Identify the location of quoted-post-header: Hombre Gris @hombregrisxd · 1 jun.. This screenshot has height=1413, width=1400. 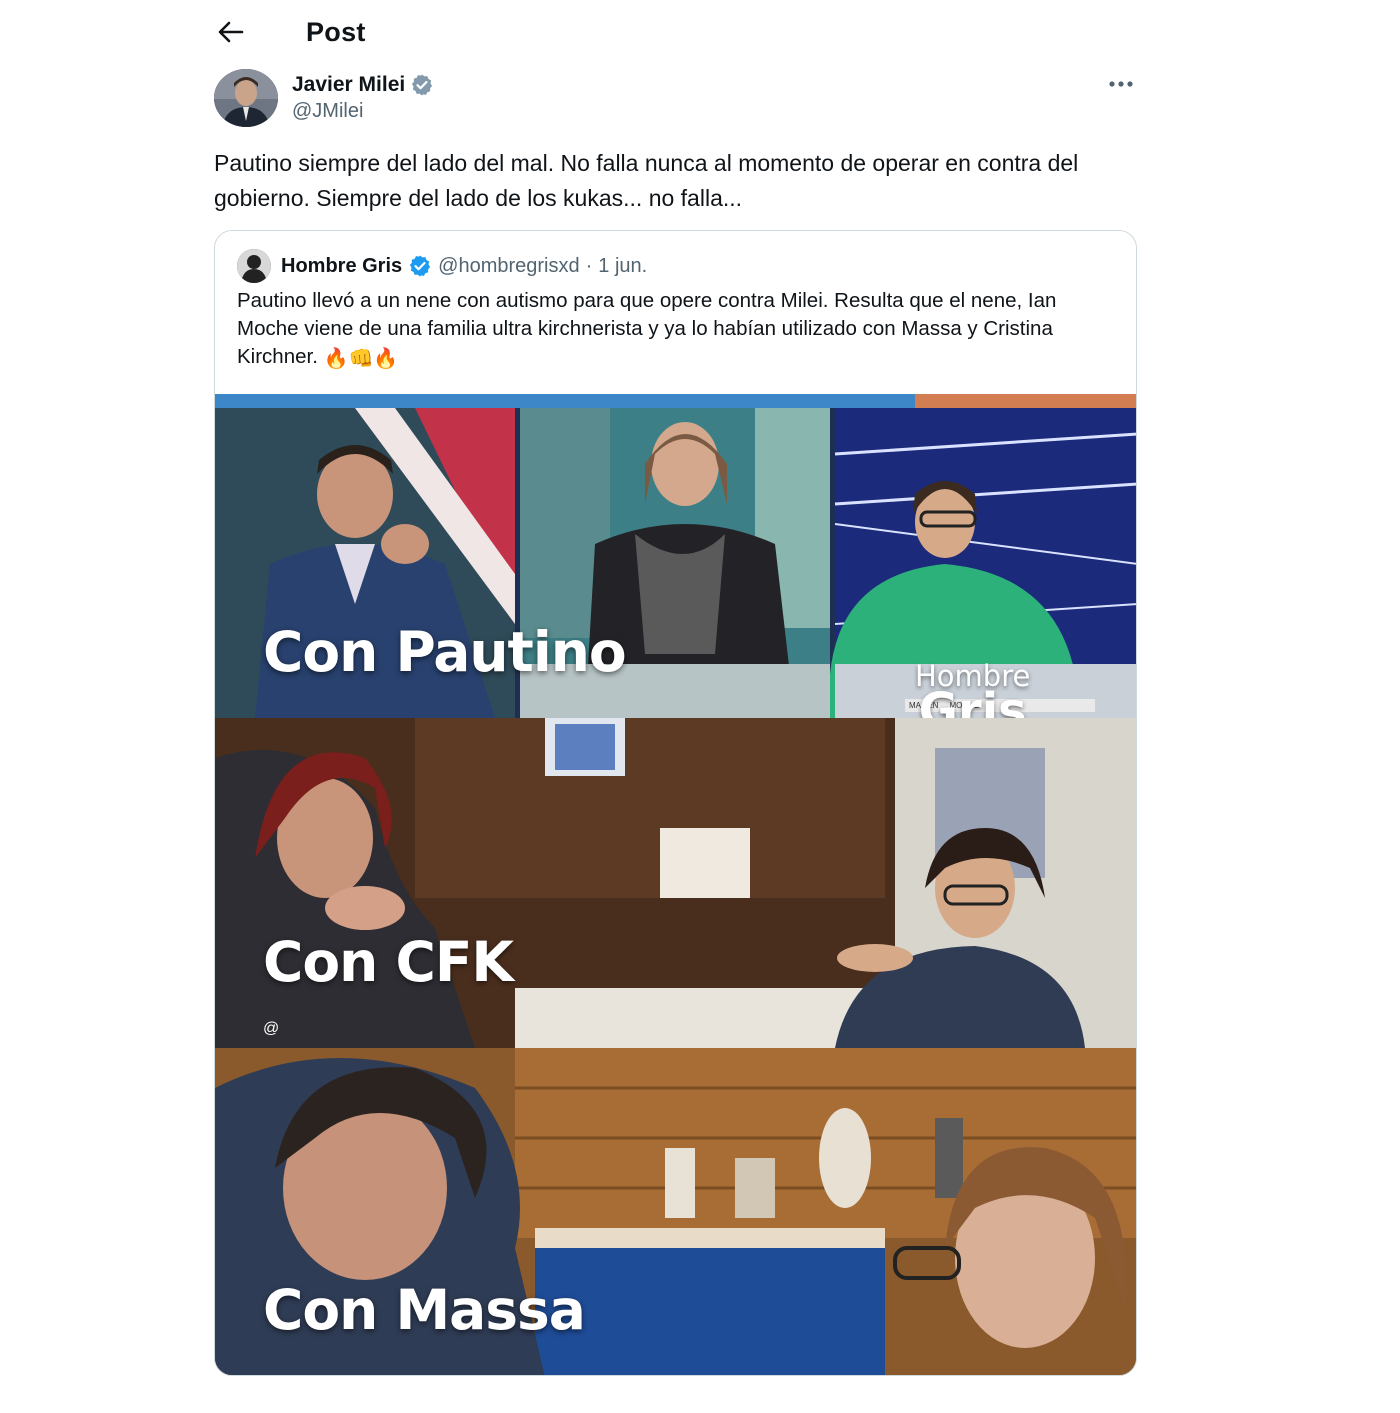
(442, 266).